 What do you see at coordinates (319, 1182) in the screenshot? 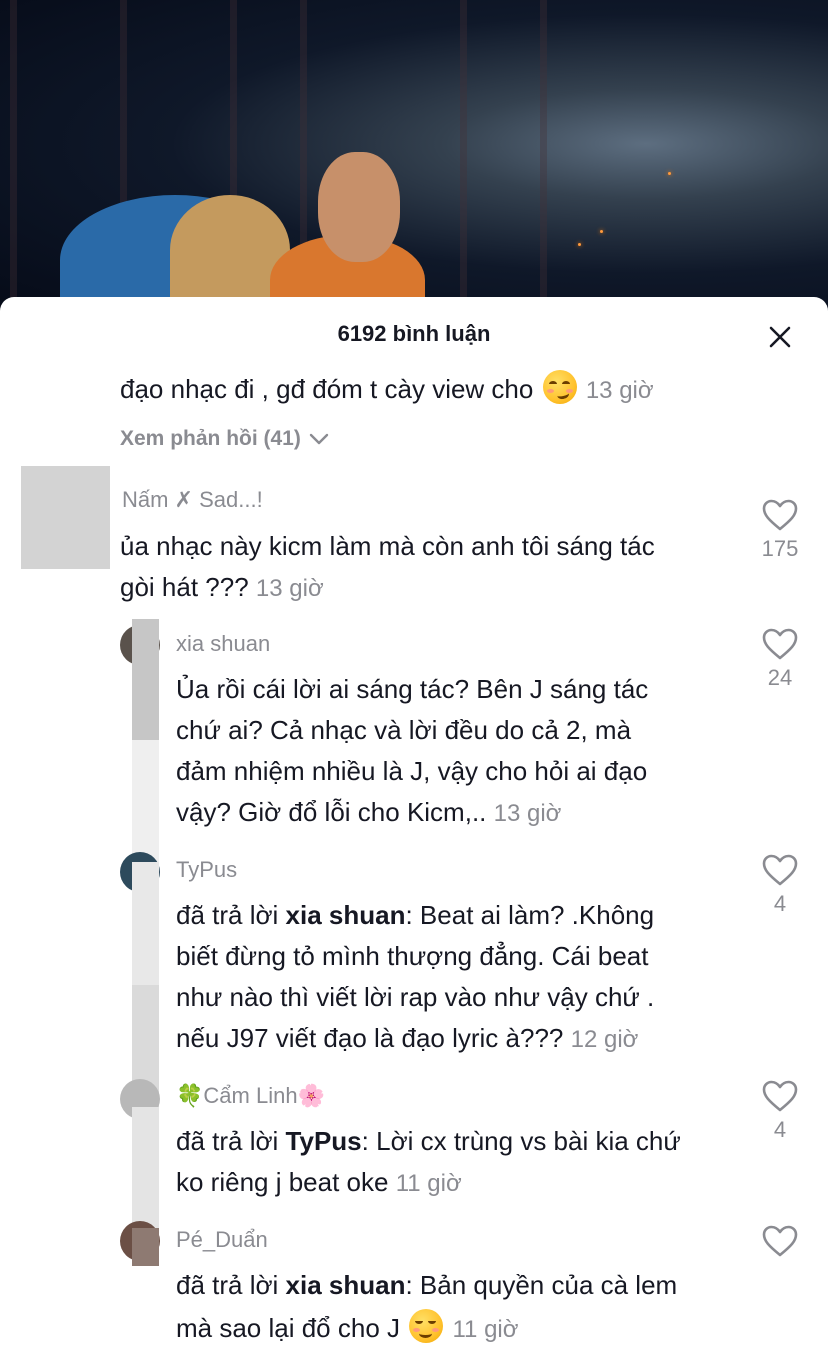
I see `reply-text: ko riêng j beat oke 11 giờ` at bounding box center [319, 1182].